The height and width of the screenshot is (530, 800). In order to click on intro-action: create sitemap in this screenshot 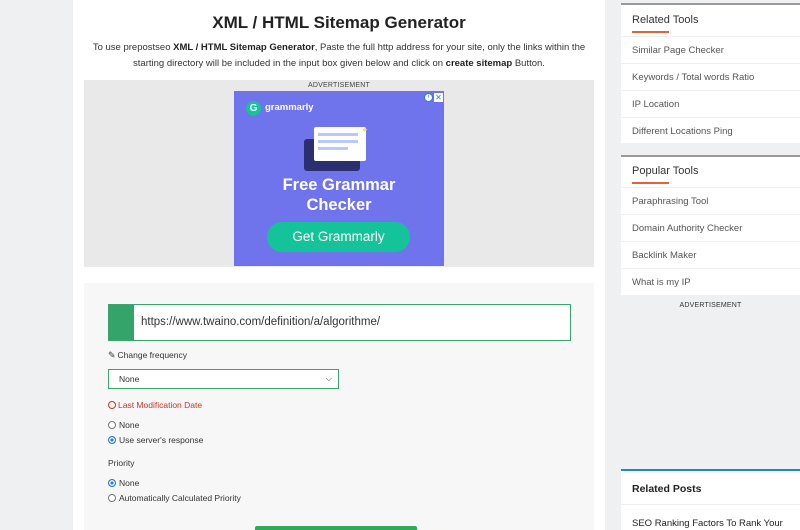, I will do `click(479, 63)`.